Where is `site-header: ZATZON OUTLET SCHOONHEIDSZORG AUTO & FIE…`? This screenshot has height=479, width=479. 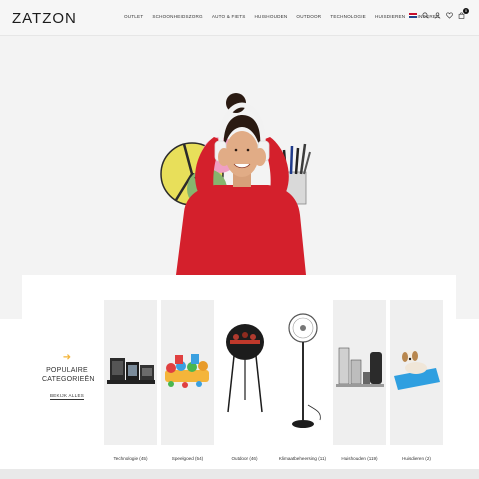 site-header: ZATZON OUTLET SCHOONHEIDSZORG AUTO & FIE… is located at coordinates (239, 18).